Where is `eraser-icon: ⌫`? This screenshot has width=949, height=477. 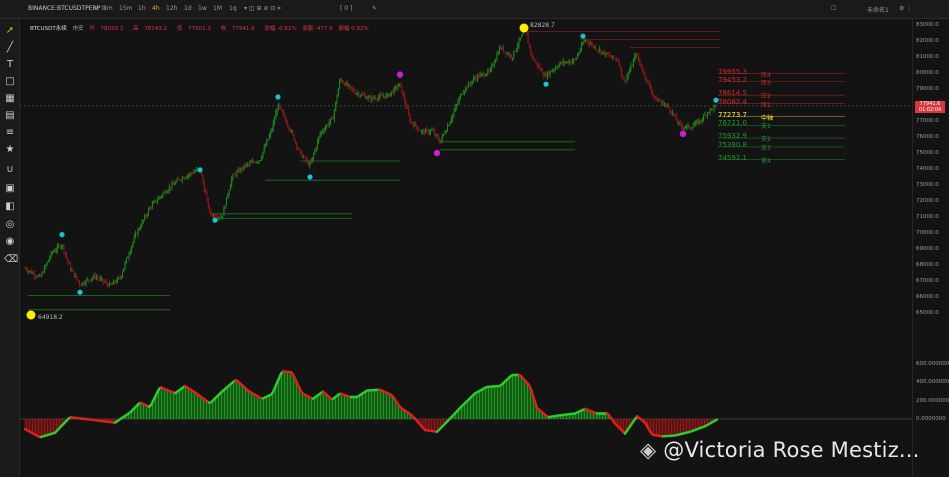 eraser-icon: ⌫ is located at coordinates (11, 260).